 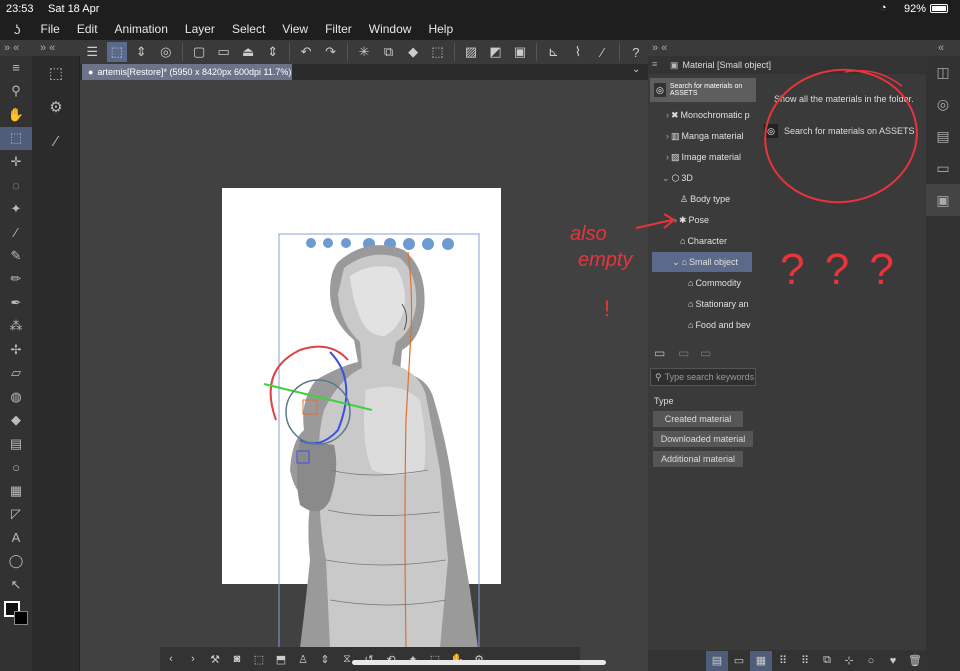 What do you see at coordinates (943, 72) in the screenshot?
I see `layers-icon: ◫` at bounding box center [943, 72].